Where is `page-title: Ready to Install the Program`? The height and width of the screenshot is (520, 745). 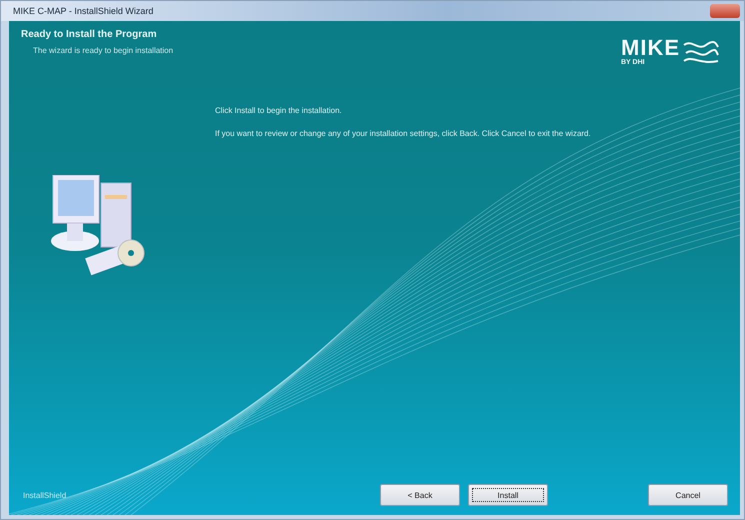
page-title: Ready to Install the Program is located at coordinates (89, 34).